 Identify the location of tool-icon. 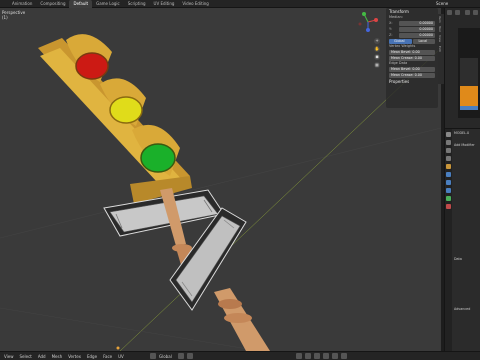
(448, 134).